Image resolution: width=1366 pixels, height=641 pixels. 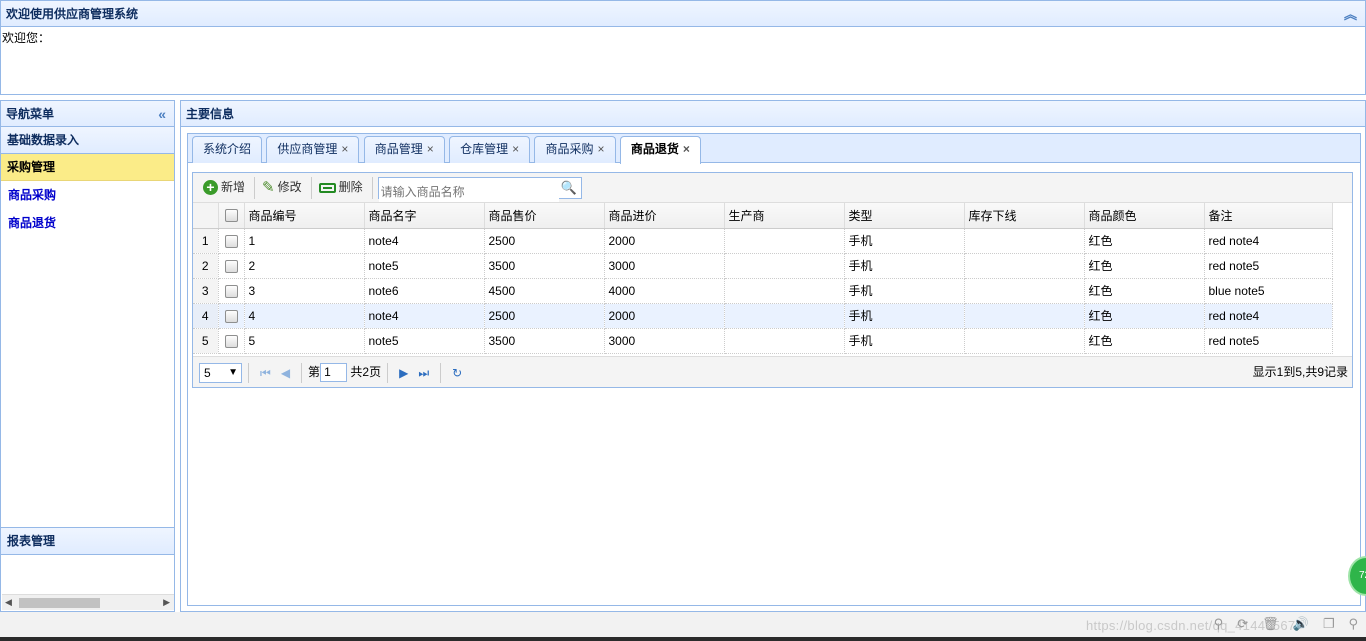 I want to click on delete-label: 删除, so click(x=350, y=187).